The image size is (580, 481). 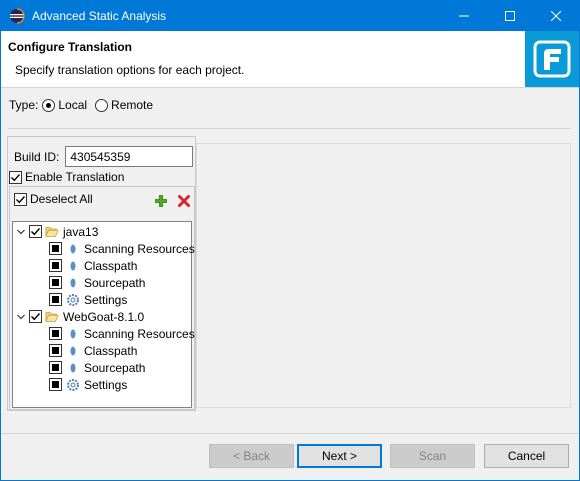 What do you see at coordinates (24, 105) in the screenshot?
I see `type-label: Type:` at bounding box center [24, 105].